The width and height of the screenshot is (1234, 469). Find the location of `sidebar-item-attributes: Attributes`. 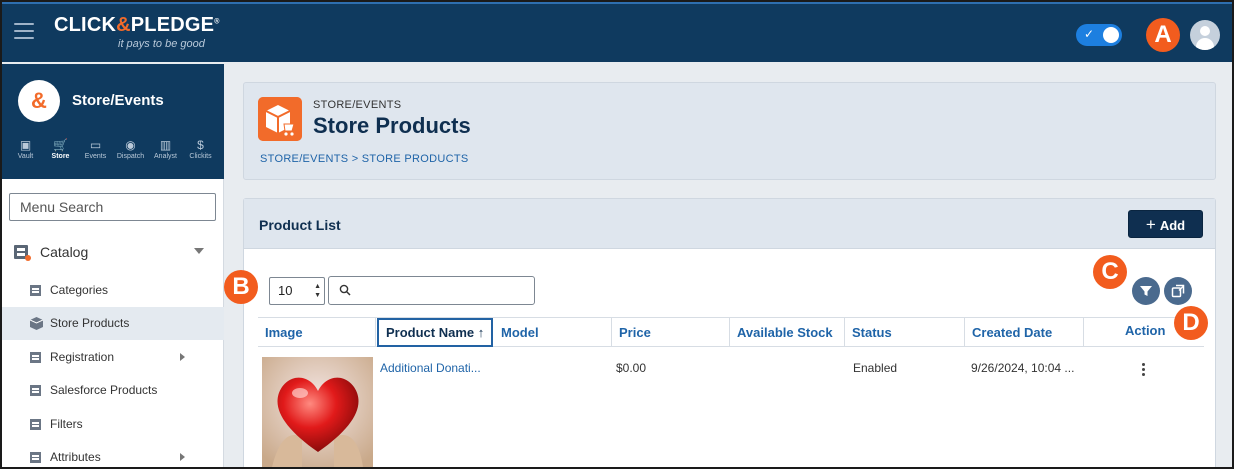

sidebar-item-attributes: Attributes is located at coordinates (113, 454).